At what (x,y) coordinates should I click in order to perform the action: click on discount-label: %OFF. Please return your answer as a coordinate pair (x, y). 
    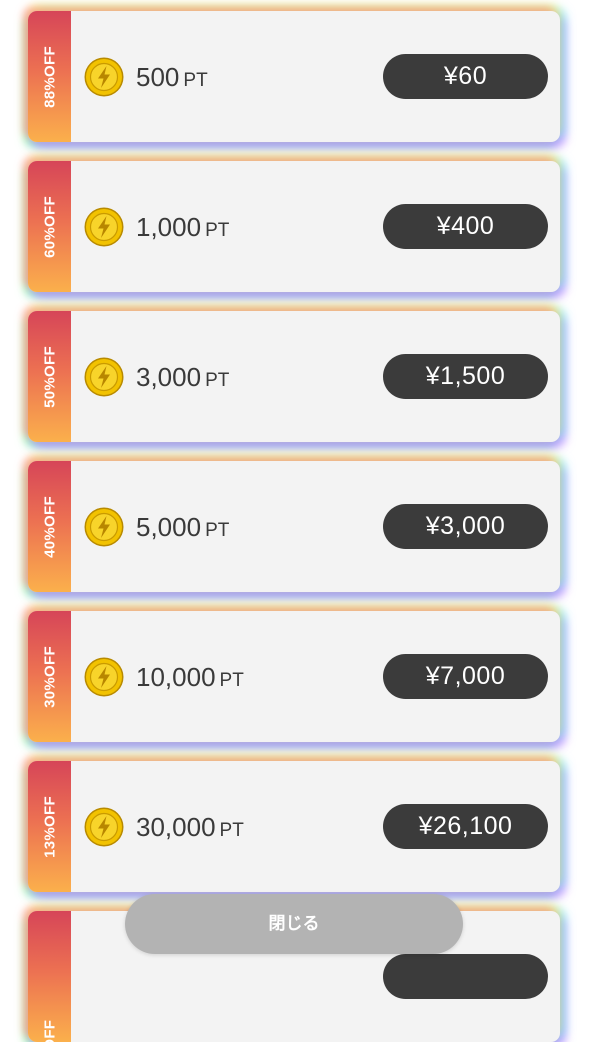
    Looking at the image, I should click on (49, 1030).